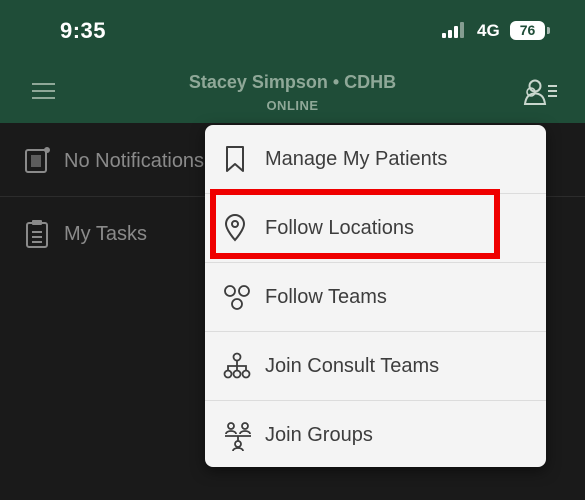  What do you see at coordinates (352, 366) in the screenshot?
I see `menu-item-label: Join Consult Teams` at bounding box center [352, 366].